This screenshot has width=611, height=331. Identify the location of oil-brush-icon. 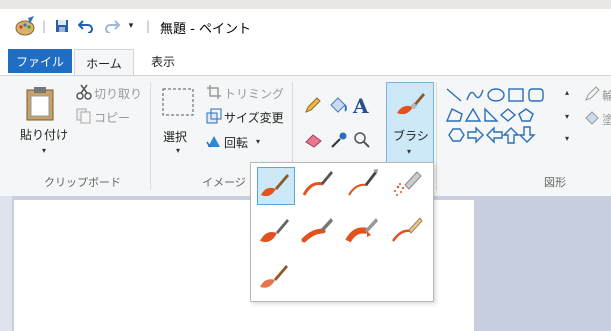
(274, 230).